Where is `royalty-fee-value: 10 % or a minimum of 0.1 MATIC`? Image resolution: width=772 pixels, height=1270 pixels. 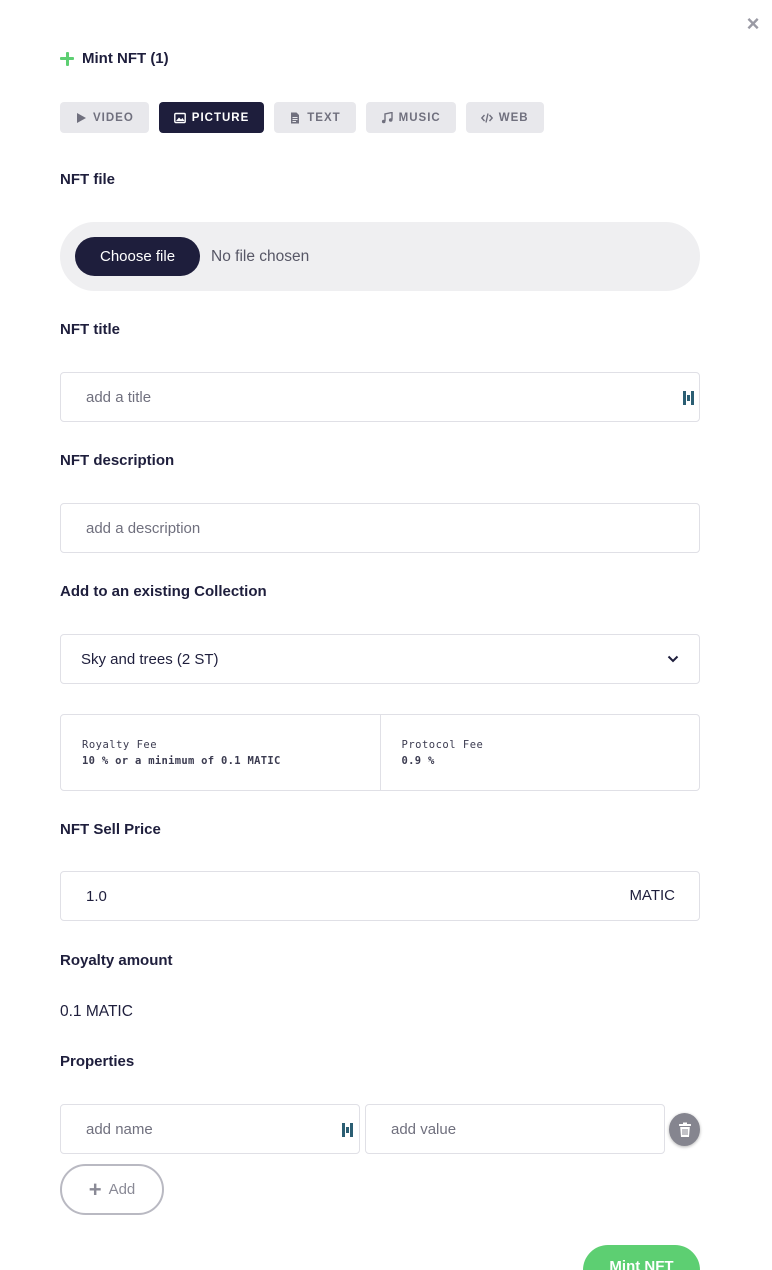
royalty-fee-value: 10 % or a minimum of 0.1 MATIC is located at coordinates (181, 761).